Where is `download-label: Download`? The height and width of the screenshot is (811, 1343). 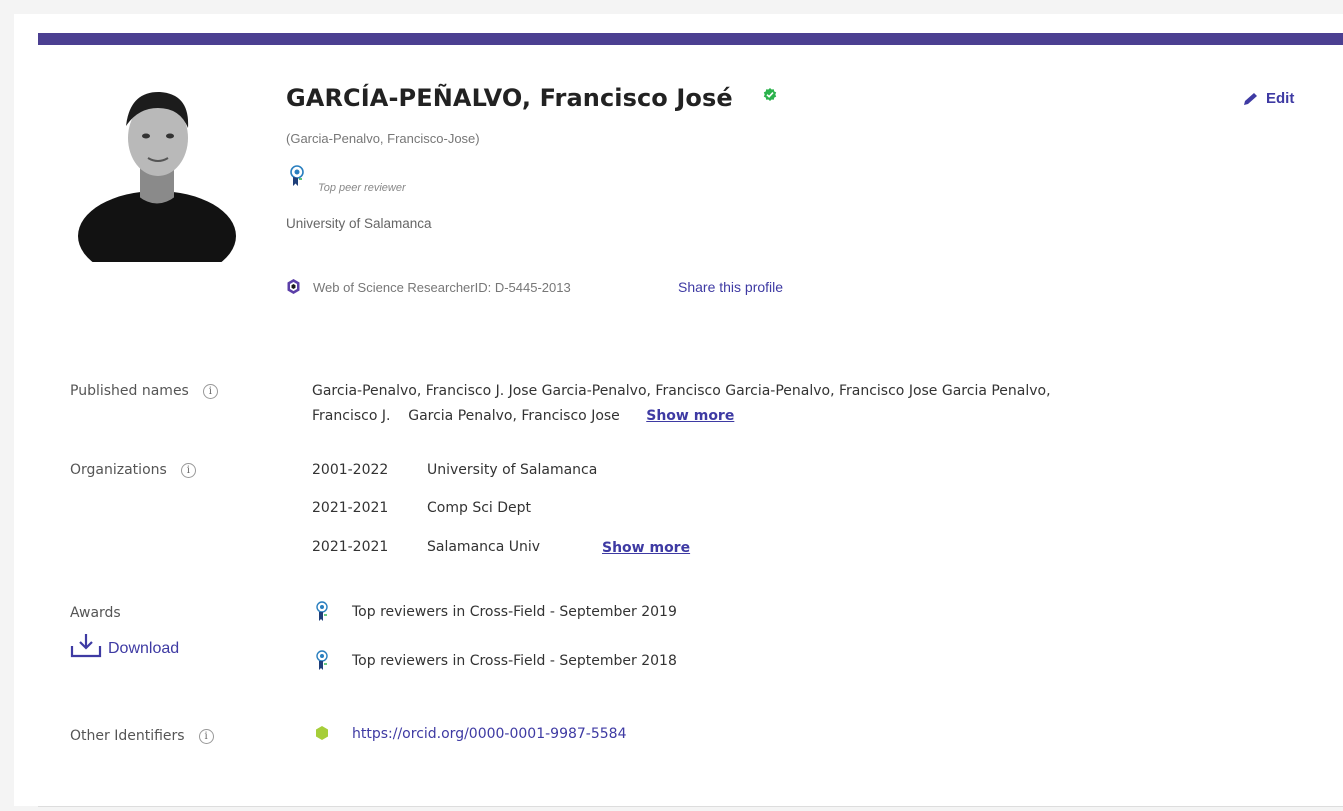 download-label: Download is located at coordinates (144, 648).